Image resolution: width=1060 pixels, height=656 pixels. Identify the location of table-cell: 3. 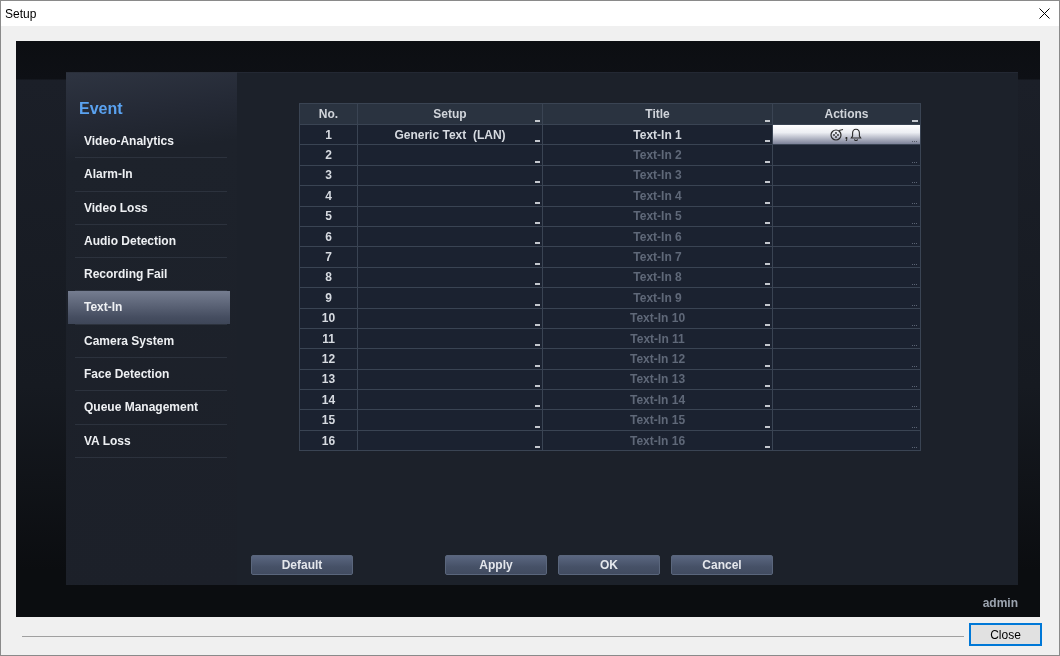
(328, 175).